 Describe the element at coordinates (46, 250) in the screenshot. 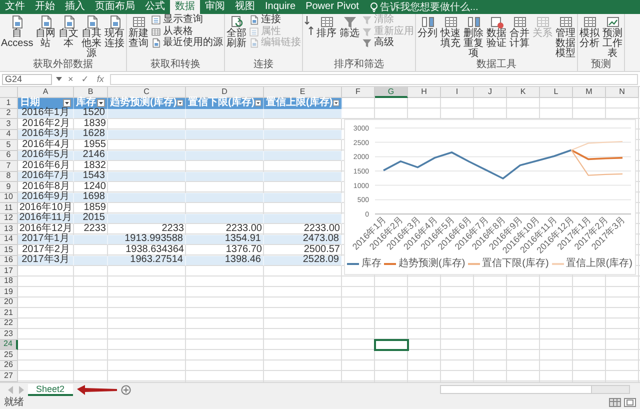

I see `table-cell-text: 2017年2月` at that location.